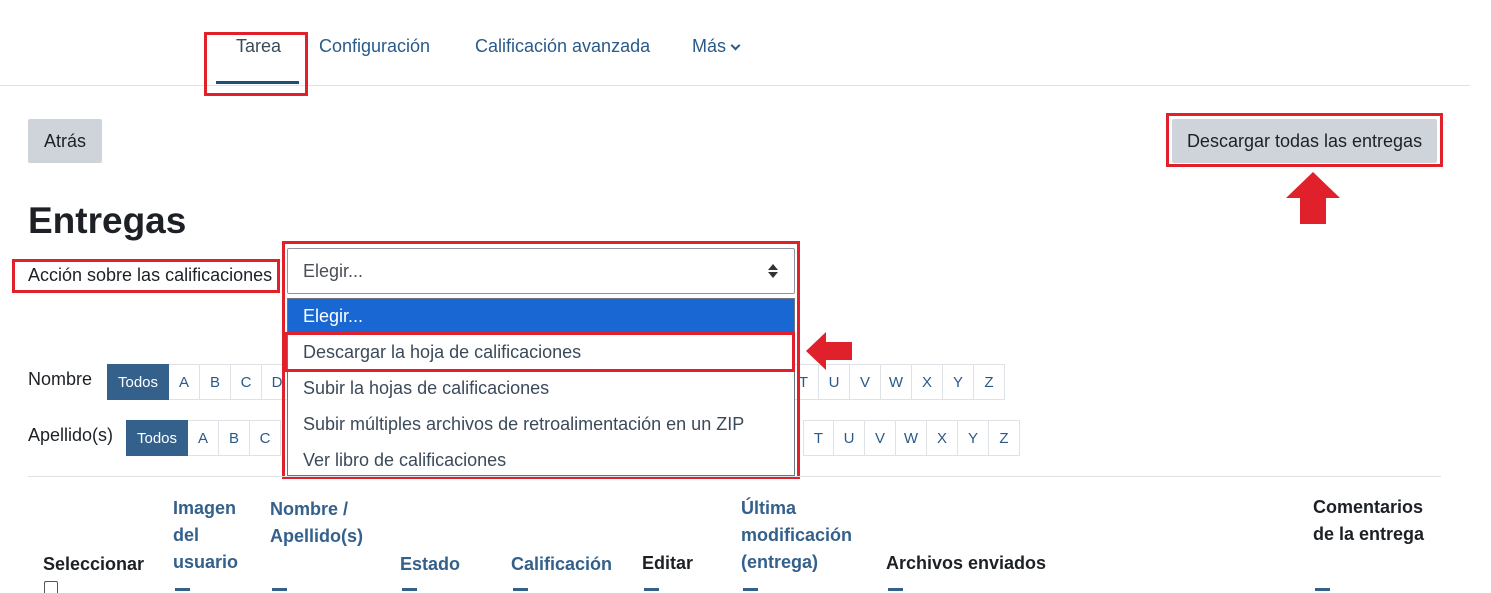 The image size is (1491, 593). I want to click on header-user-image: Imagen del usuario, so click(213, 535).